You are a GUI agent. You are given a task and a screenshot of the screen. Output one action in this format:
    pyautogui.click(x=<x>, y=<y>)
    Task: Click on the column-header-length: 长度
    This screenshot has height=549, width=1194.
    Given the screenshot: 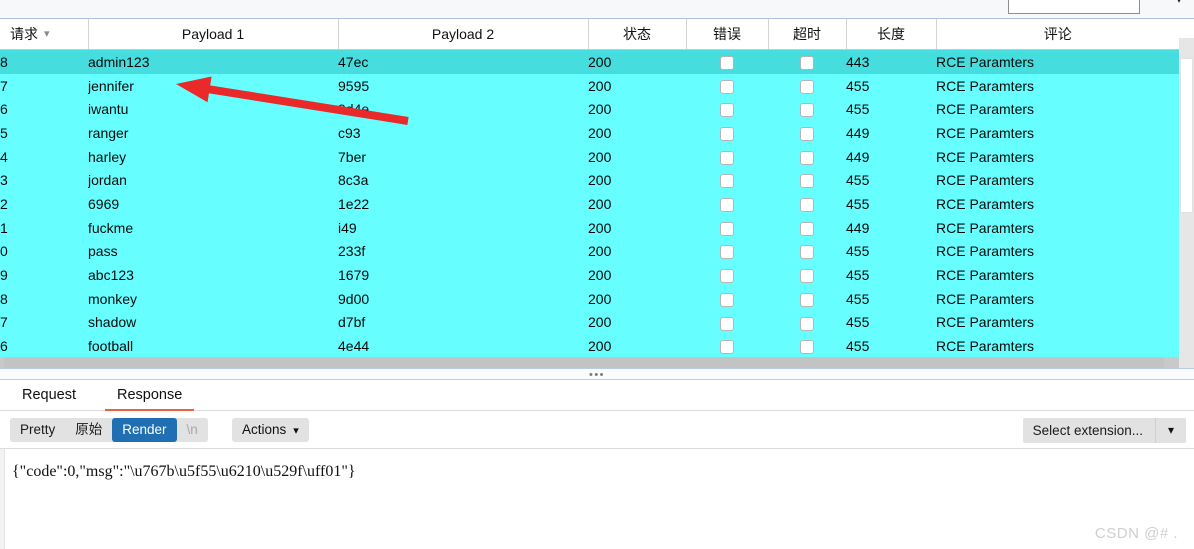 What is the action you would take?
    pyautogui.click(x=891, y=34)
    